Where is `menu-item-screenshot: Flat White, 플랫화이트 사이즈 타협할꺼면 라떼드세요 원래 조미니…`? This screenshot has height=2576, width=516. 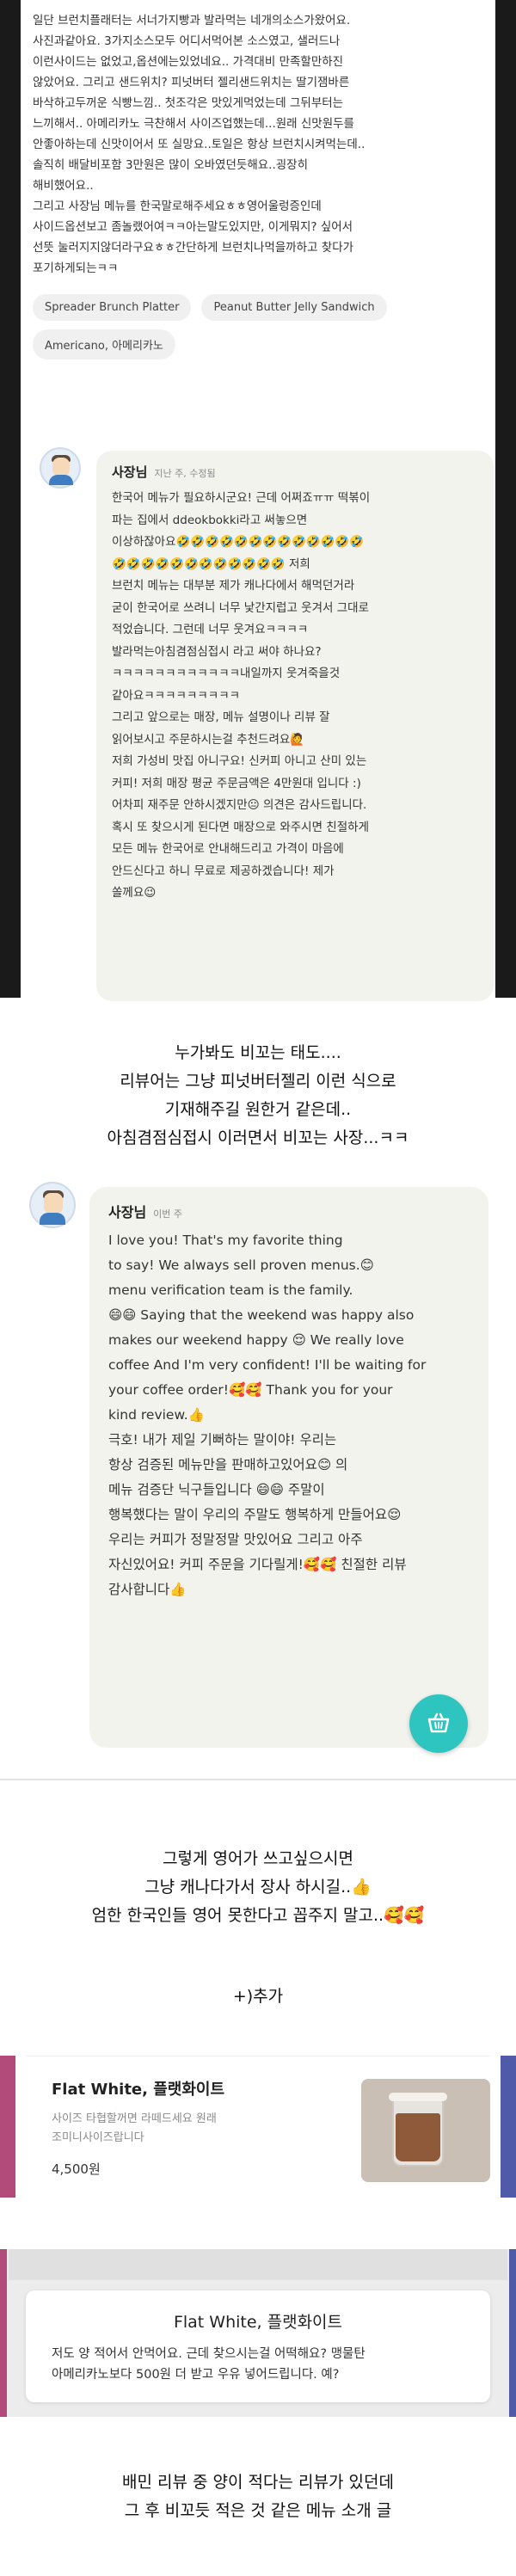 menu-item-screenshot: Flat White, 플랫화이트 사이즈 타협할꺼면 라떼드세요 원래 조미니… is located at coordinates (258, 2127).